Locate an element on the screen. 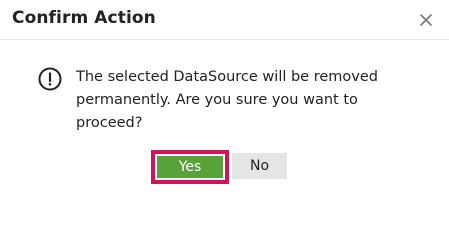  yes-button-focus-outline: Yes is located at coordinates (190, 167).